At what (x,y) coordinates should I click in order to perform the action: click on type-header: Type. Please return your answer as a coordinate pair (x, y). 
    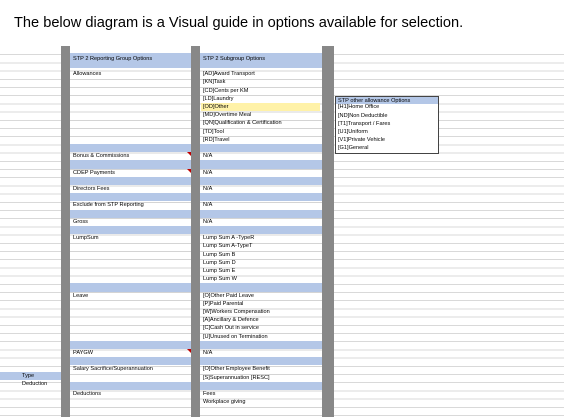
    Looking at the image, I should click on (28, 376).